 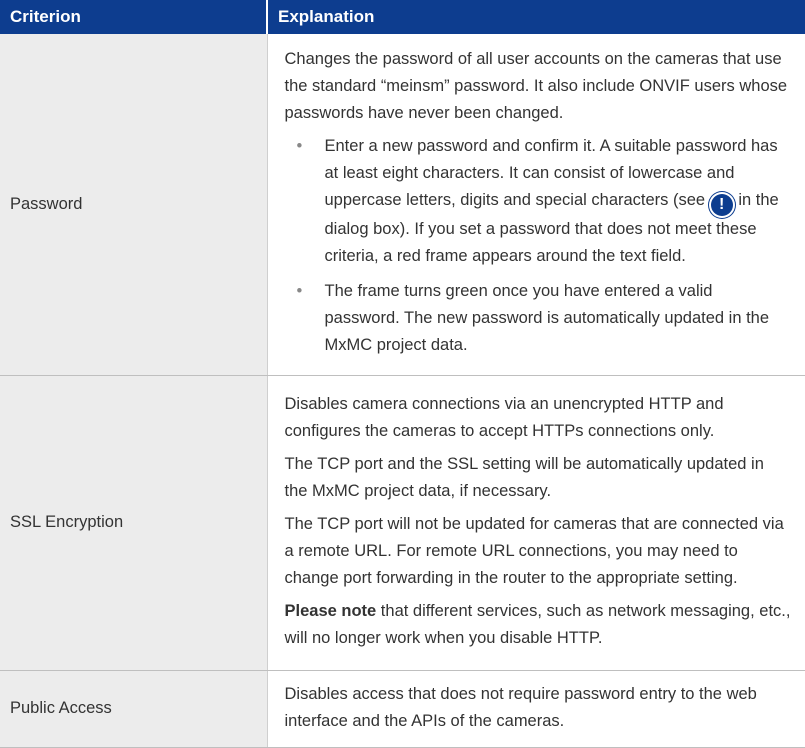 What do you see at coordinates (133, 17) in the screenshot?
I see `header-criterion: Criterion` at bounding box center [133, 17].